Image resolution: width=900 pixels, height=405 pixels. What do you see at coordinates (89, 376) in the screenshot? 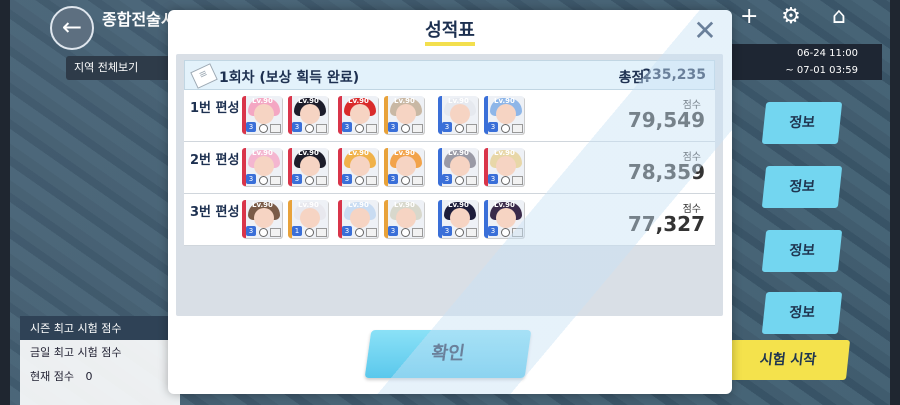
I see `current-score-value: 0` at bounding box center [89, 376].